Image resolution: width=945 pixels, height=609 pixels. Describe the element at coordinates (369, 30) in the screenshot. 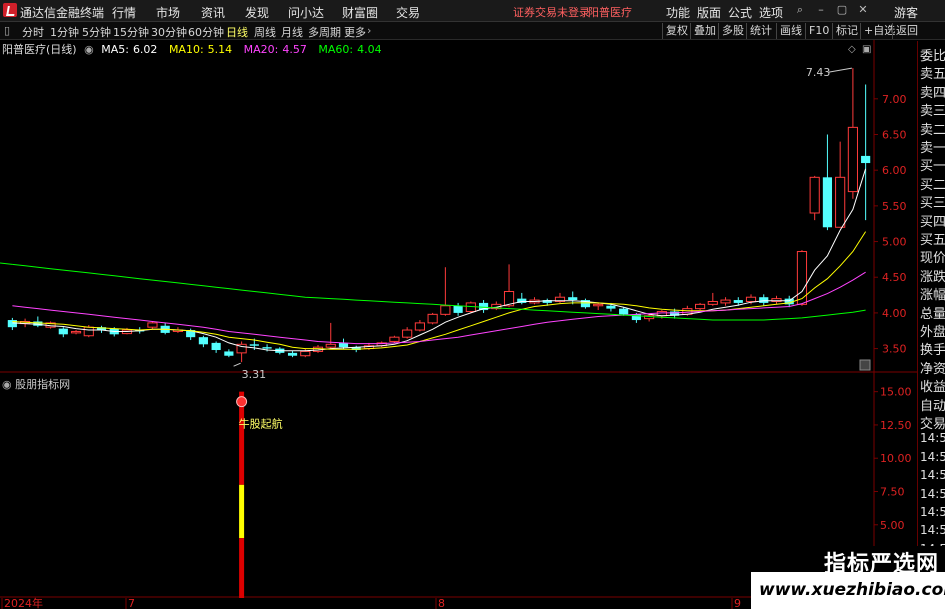

I see `chevron-right-icon: ›` at that location.